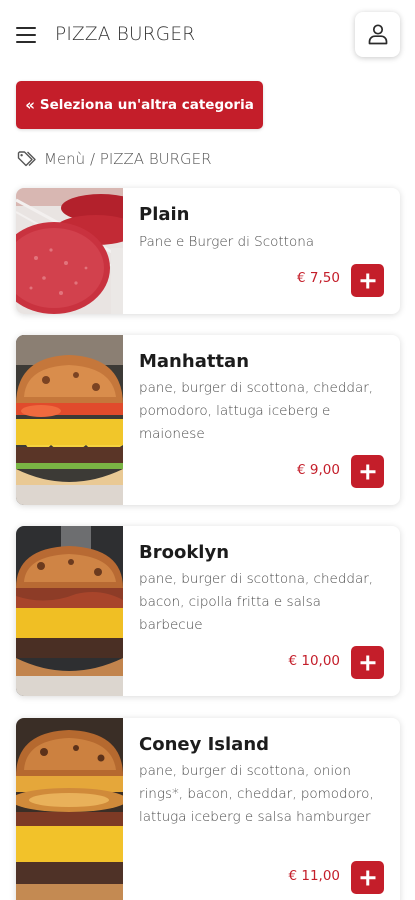  What do you see at coordinates (184, 552) in the screenshot?
I see `product-name: Brooklyn` at bounding box center [184, 552].